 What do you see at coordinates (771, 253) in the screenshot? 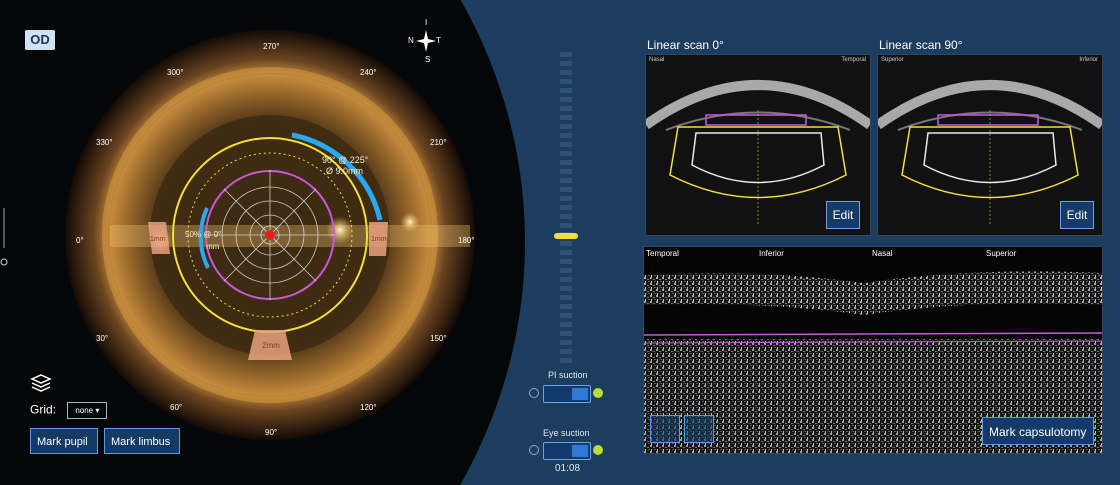
I see `bottom-scan-label-inferior: Inferior` at bounding box center [771, 253].